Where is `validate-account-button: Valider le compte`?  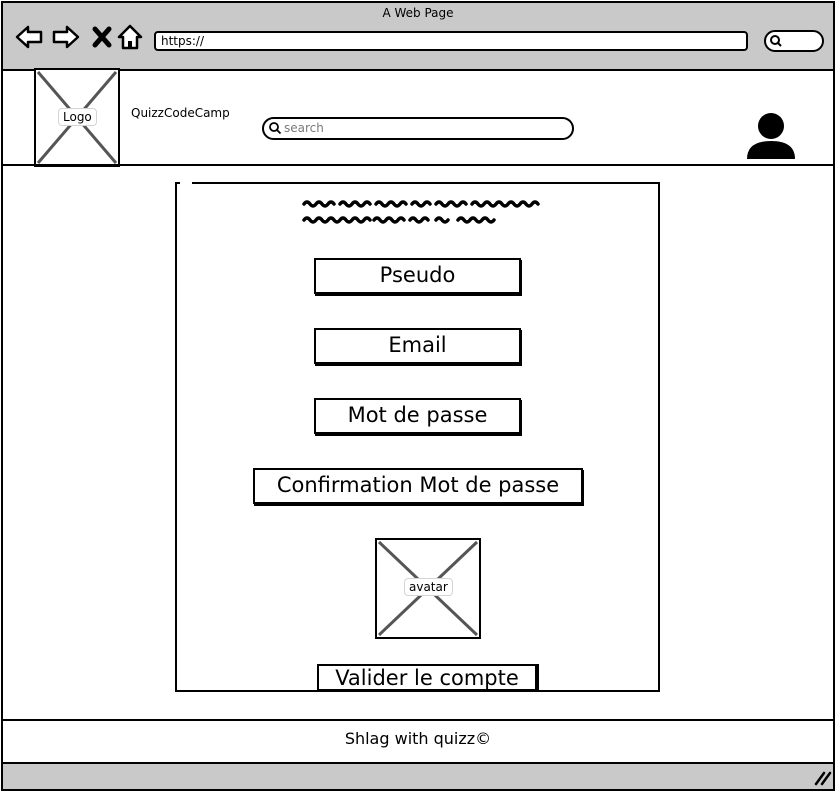 validate-account-button: Valider le compte is located at coordinates (428, 678).